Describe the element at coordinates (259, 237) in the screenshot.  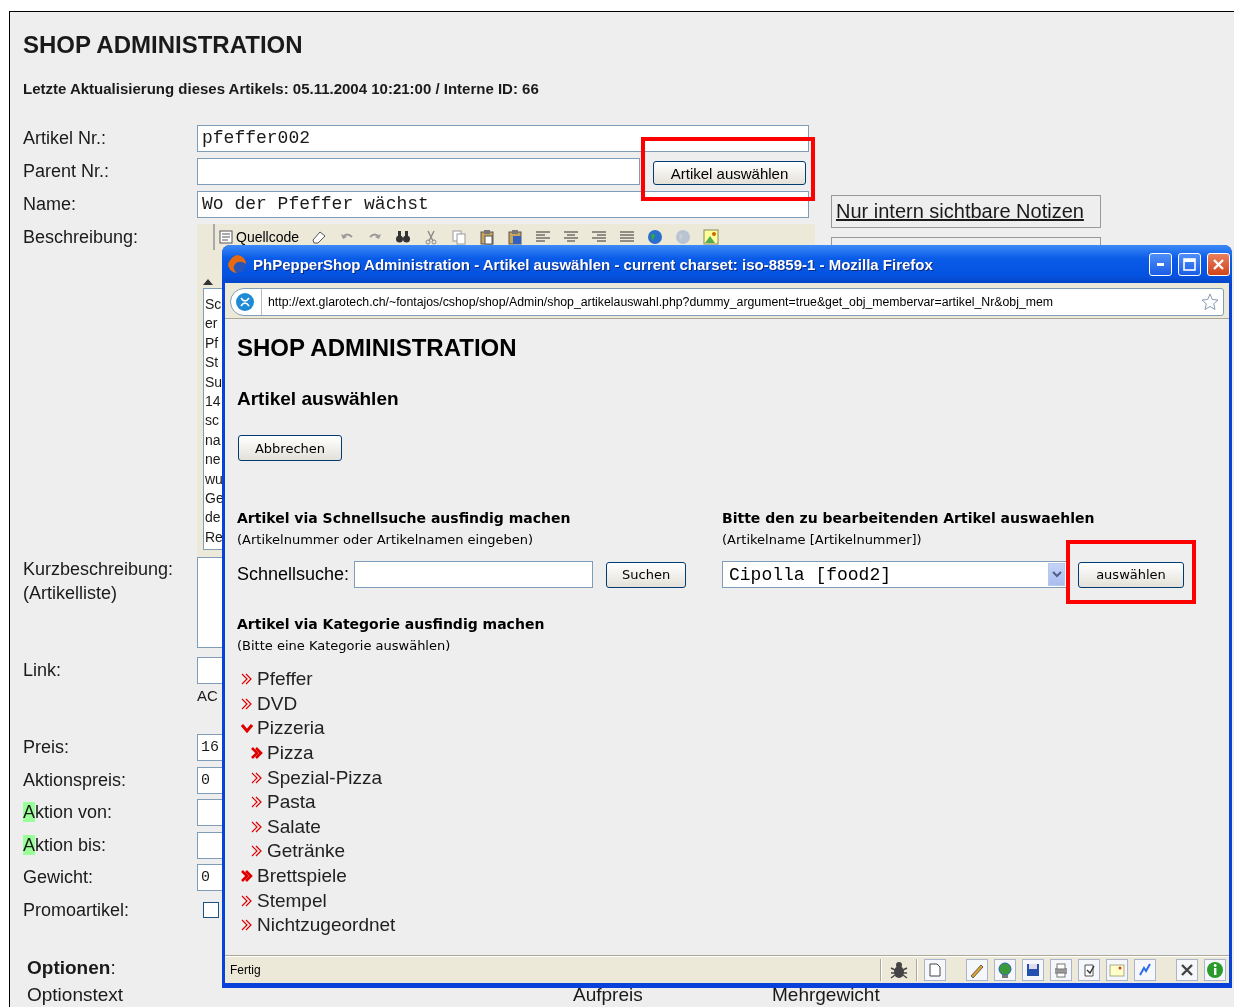
I see `source-code-button: Quellcode` at that location.